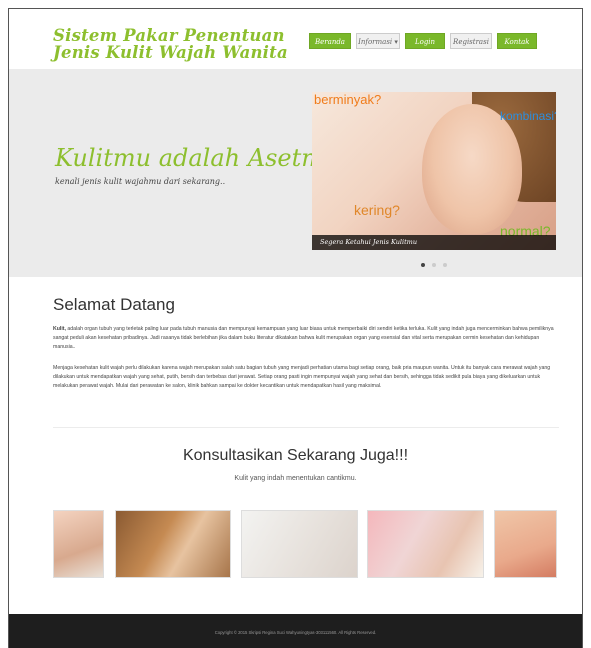 This screenshot has height=648, width=591. What do you see at coordinates (197, 158) in the screenshot?
I see `hero-title: Kulitmu adalah Asetmu` at bounding box center [197, 158].